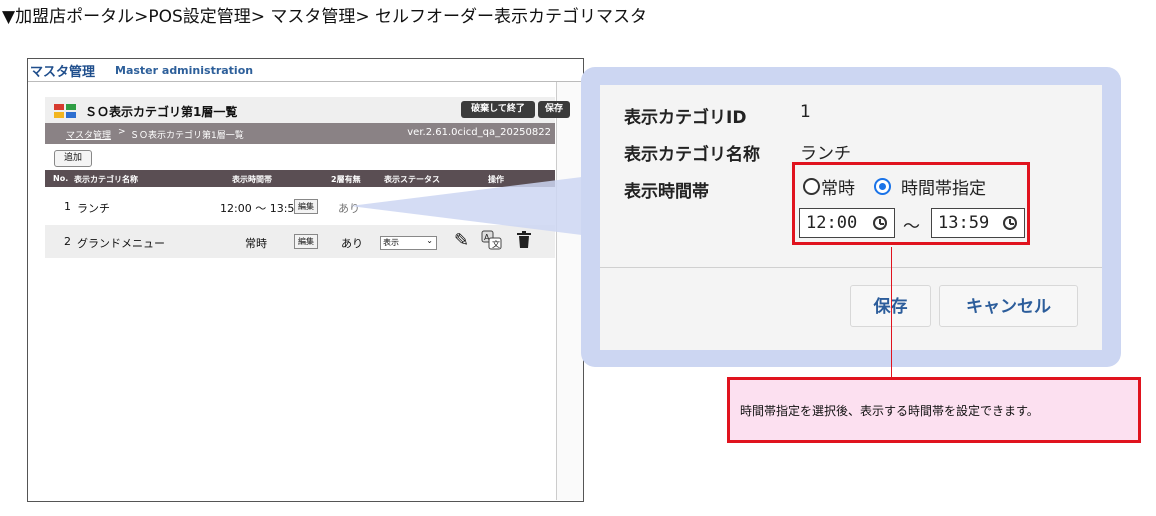 The height and width of the screenshot is (516, 1156). I want to click on status-select: 表示 ⌄, so click(408, 243).